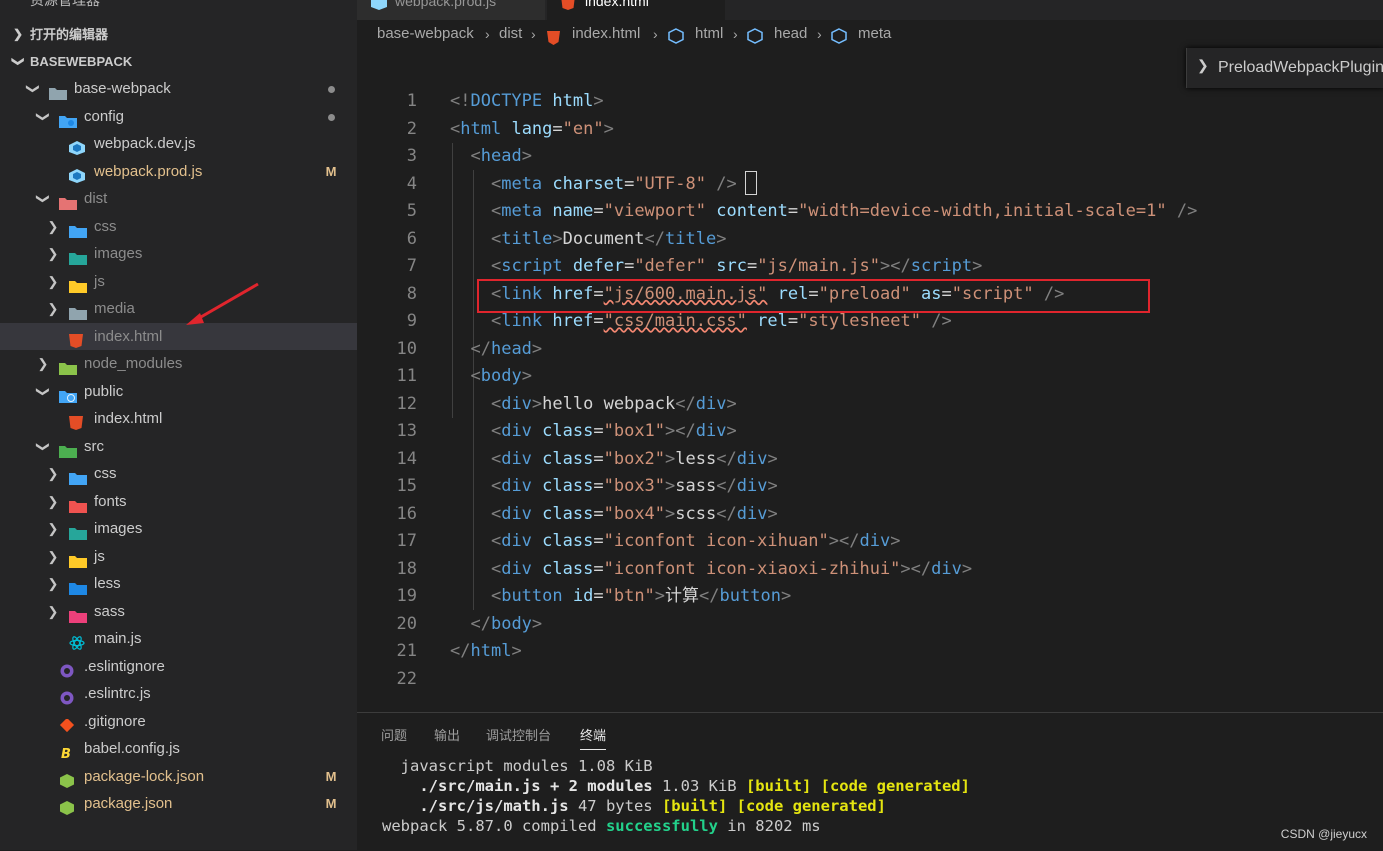 The width and height of the screenshot is (1383, 851). Describe the element at coordinates (178, 722) in the screenshot. I see `tree-item: .gitignore` at that location.